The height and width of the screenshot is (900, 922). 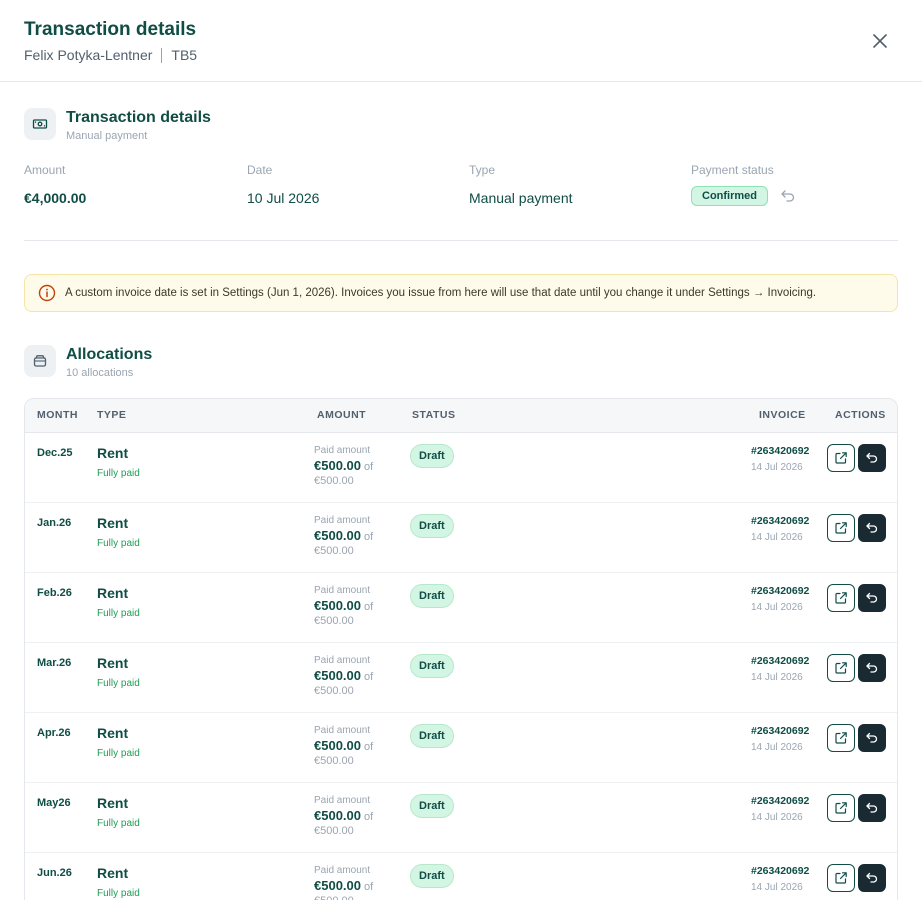 I want to click on type-label: Type, so click(x=482, y=170).